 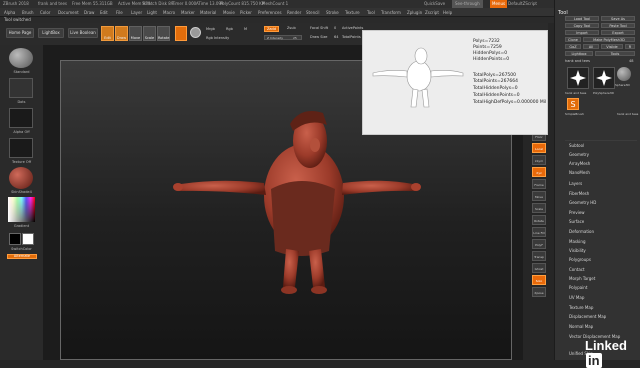 What do you see at coordinates (195, 32) in the screenshot?
I see `material-sphere-icon` at bounding box center [195, 32].